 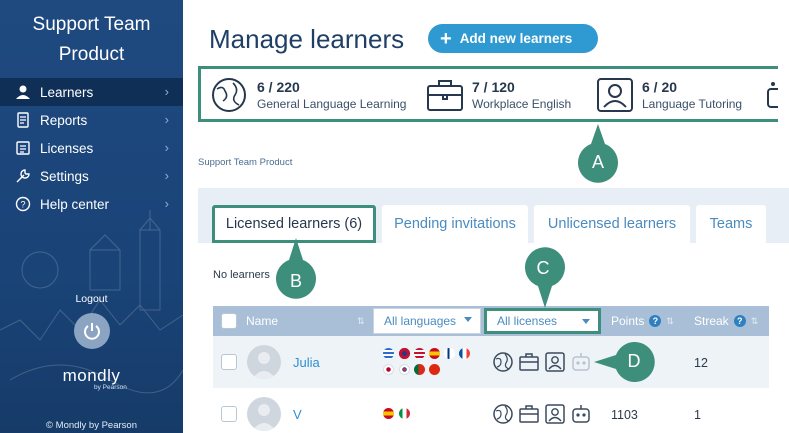 What do you see at coordinates (692, 104) in the screenshot?
I see `product-name: Language Tutoring` at bounding box center [692, 104].